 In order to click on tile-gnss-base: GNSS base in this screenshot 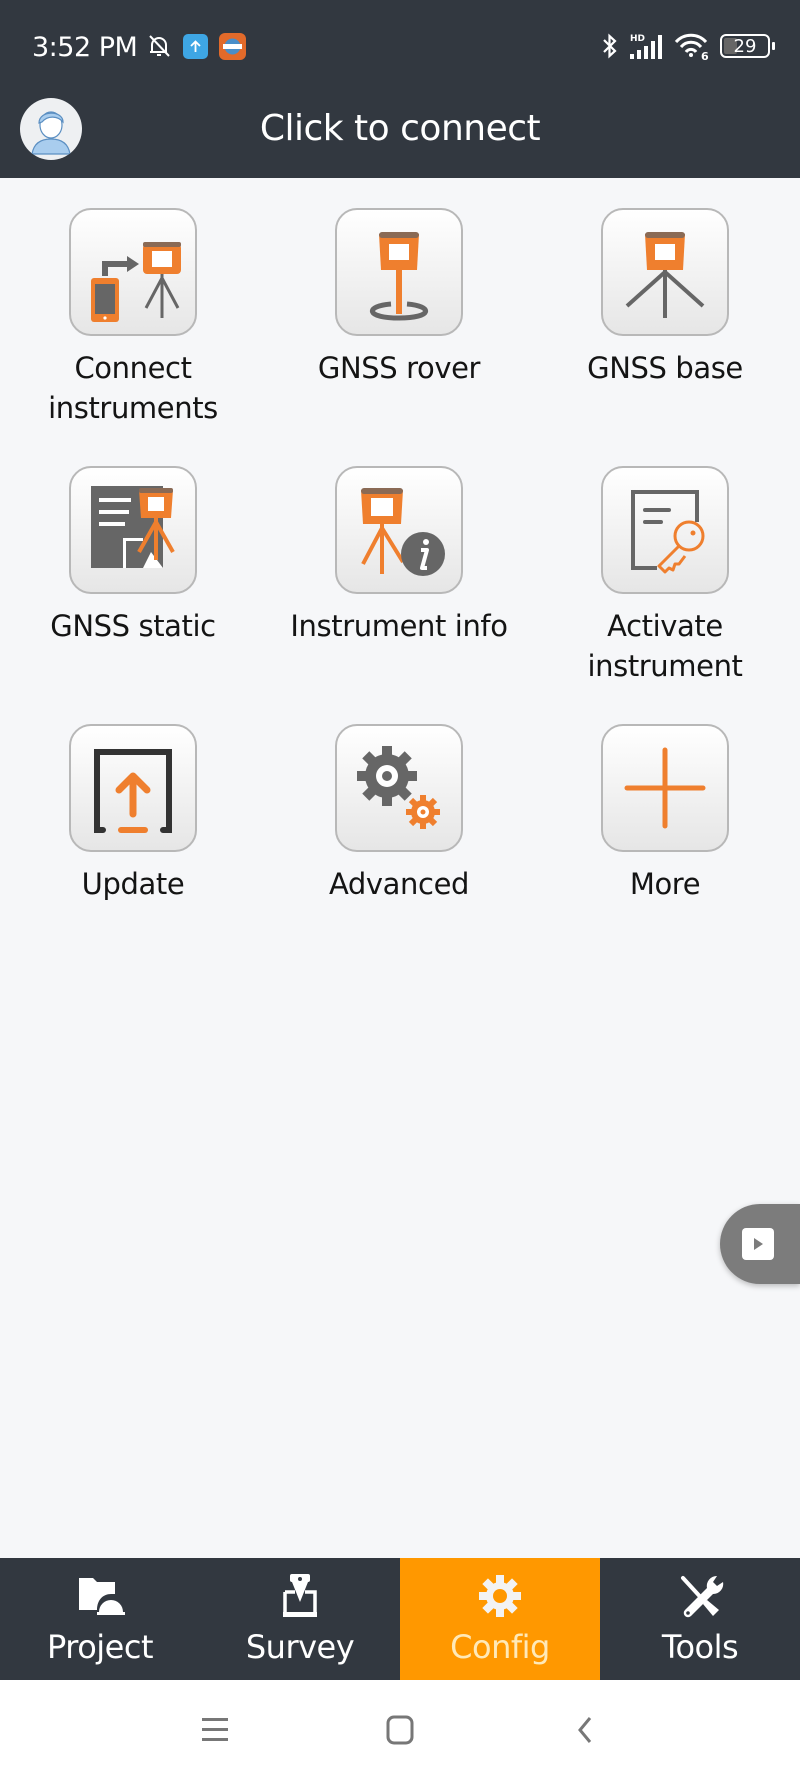, I will do `click(665, 298)`.